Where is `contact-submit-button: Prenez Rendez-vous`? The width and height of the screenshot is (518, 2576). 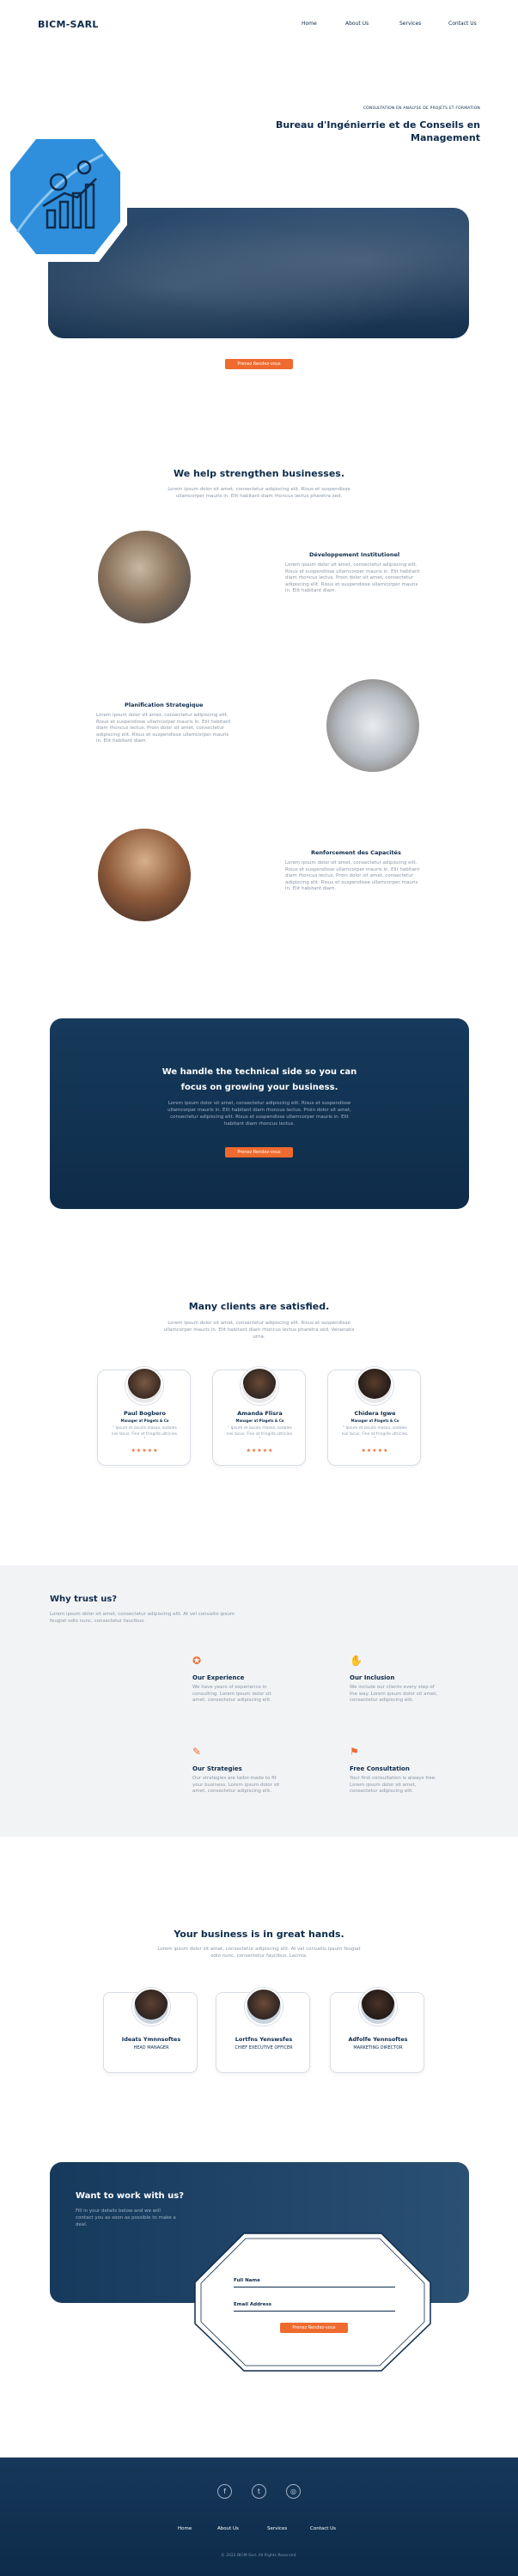 contact-submit-button: Prenez Rendez-vous is located at coordinates (314, 2328).